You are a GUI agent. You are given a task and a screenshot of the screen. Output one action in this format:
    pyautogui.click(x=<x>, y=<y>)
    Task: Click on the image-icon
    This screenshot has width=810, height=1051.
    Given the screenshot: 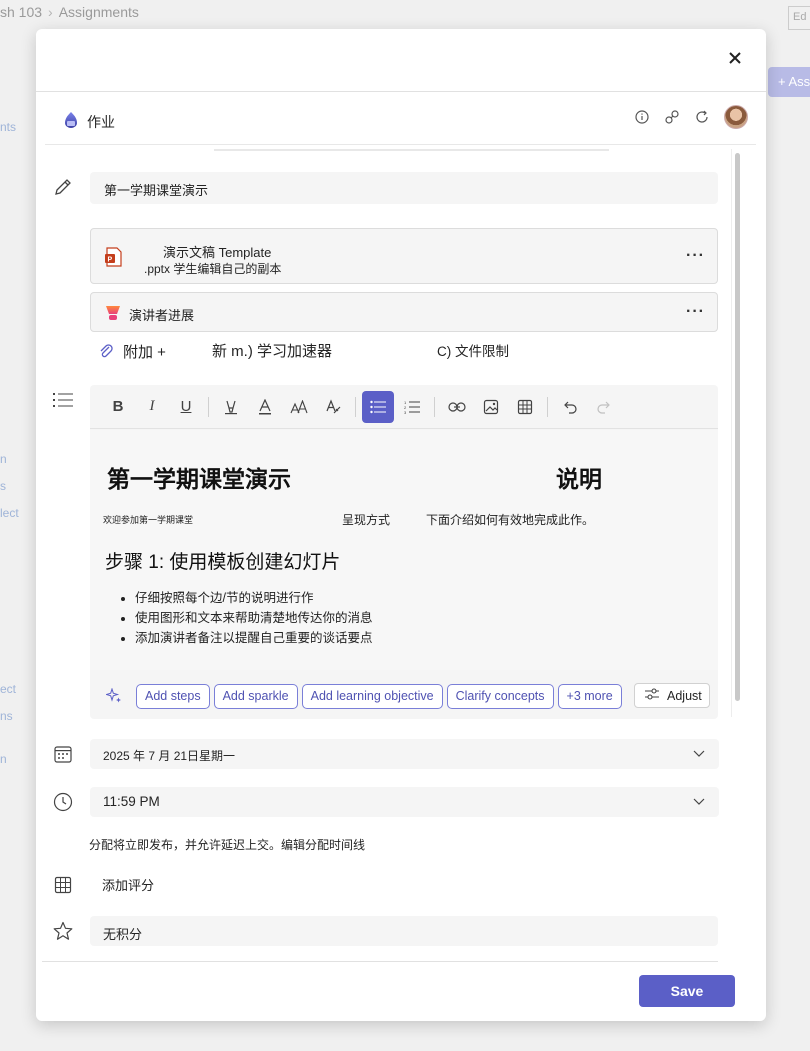 What is the action you would take?
    pyautogui.click(x=491, y=407)
    